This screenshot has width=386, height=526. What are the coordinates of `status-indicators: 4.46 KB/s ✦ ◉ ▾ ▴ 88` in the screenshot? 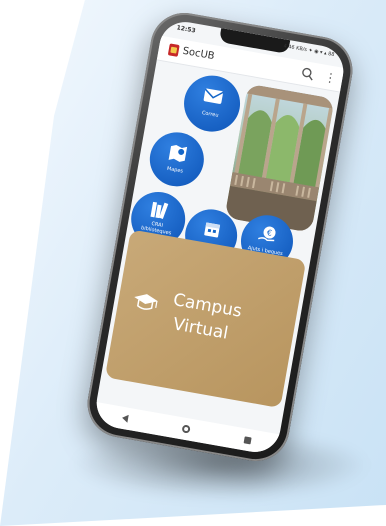 It's located at (308, 51).